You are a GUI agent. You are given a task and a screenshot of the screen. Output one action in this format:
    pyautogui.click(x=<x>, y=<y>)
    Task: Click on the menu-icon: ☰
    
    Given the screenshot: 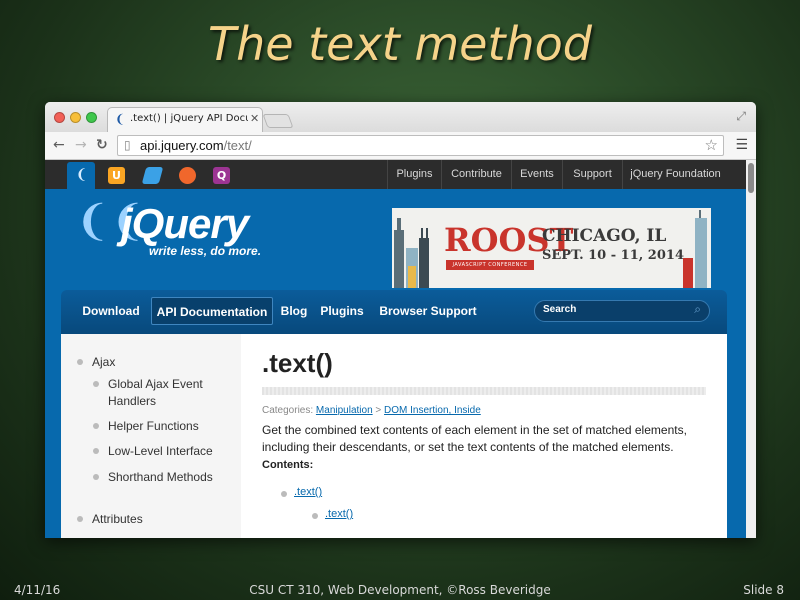 What is the action you would take?
    pyautogui.click(x=741, y=145)
    